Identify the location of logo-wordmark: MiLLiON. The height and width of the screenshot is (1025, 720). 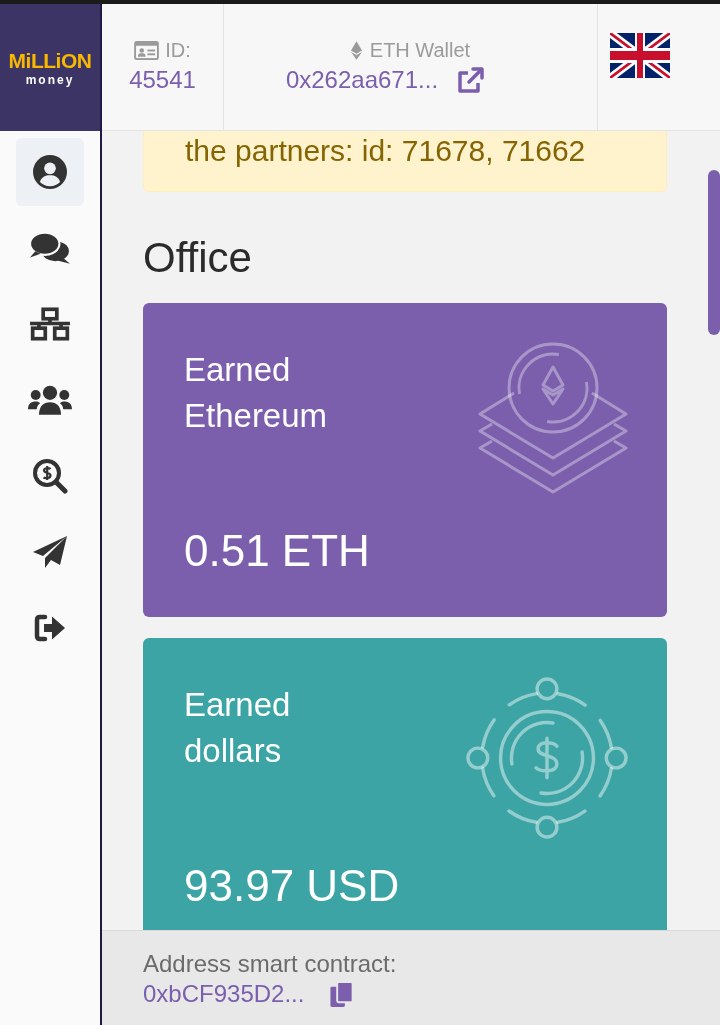
(50, 60).